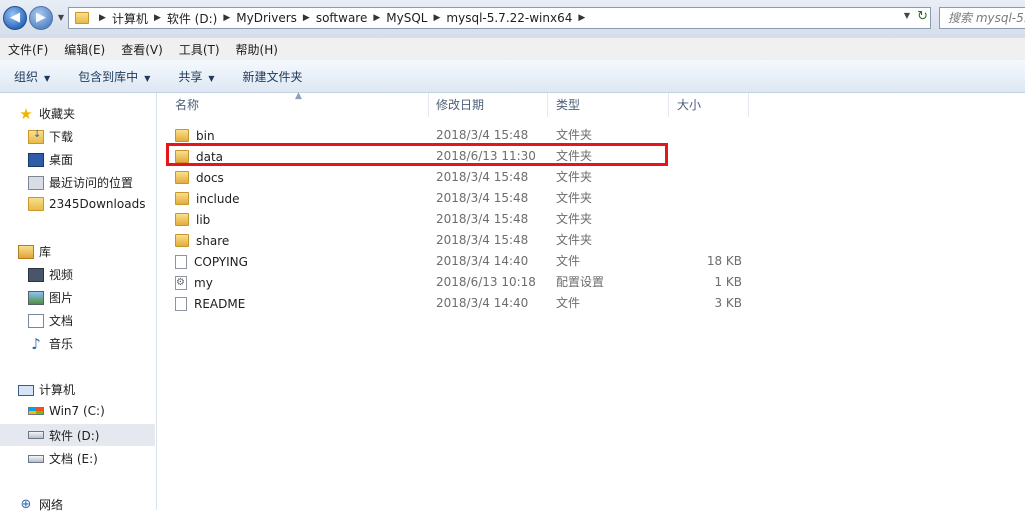 The image size is (1025, 513). Describe the element at coordinates (512, 76) in the screenshot. I see `command-bar: 组织 ▼ 包含到库中 ▼ 共享 ▼ 新建文件夹` at that location.